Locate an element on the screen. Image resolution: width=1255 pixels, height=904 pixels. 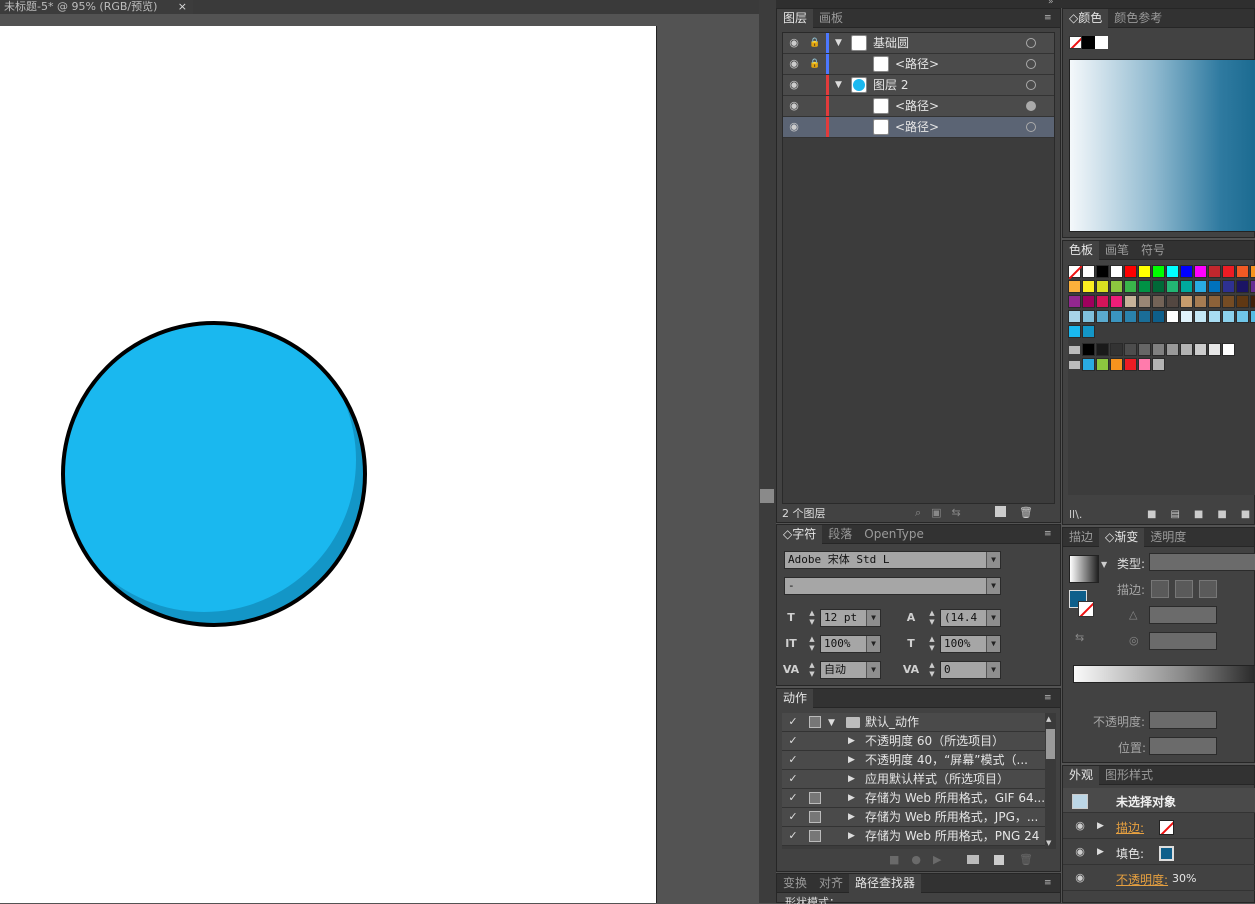
stroke-along-icon is located at coordinates (1184, 589).